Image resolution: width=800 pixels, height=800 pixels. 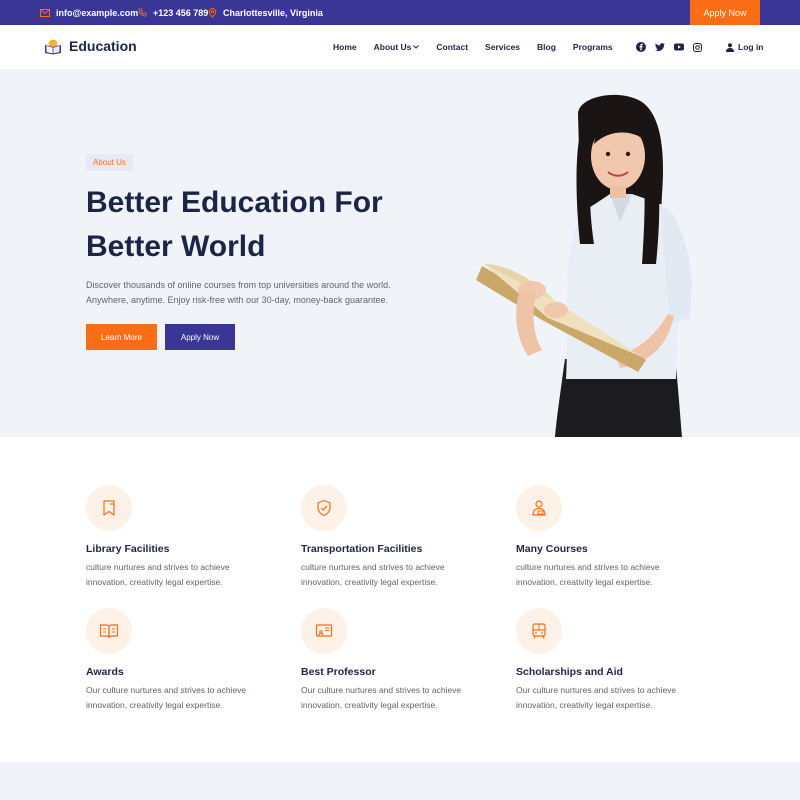 What do you see at coordinates (392, 47) in the screenshot?
I see `nav-item-about-us-label: About Us` at bounding box center [392, 47].